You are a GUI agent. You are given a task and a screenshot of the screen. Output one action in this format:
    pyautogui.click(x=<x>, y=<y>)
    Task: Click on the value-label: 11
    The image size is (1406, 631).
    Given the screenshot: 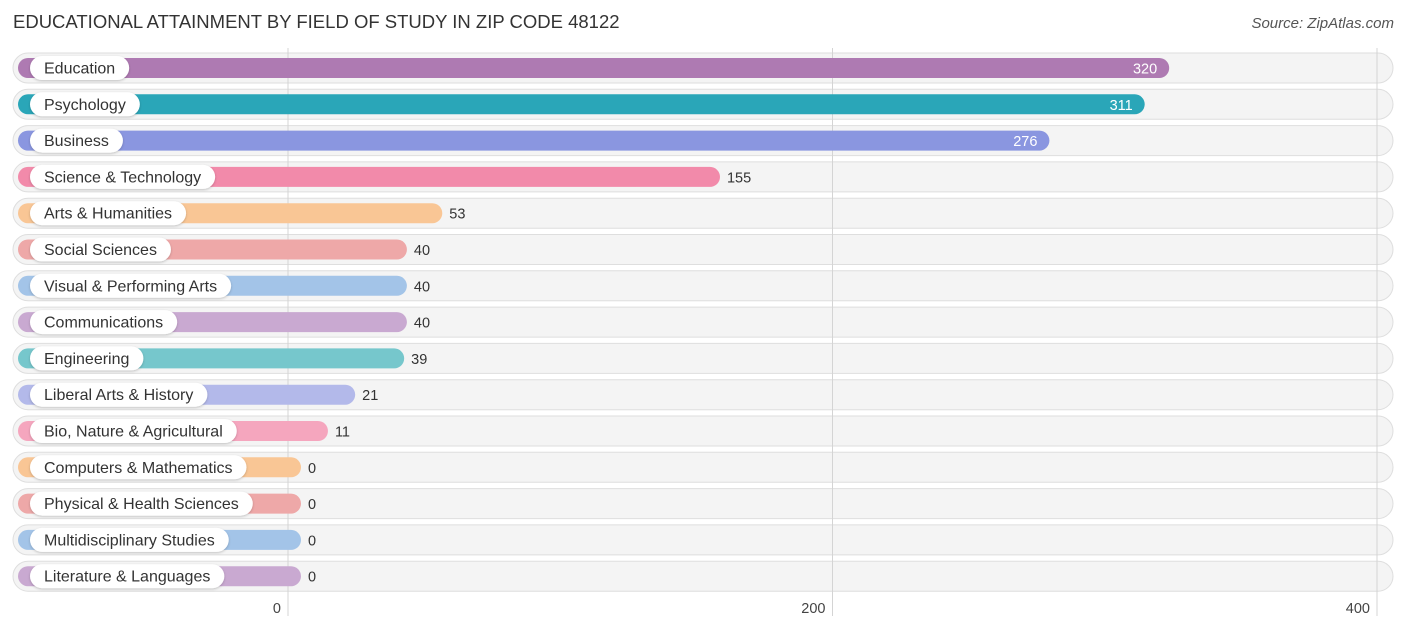 What is the action you would take?
    pyautogui.click(x=342, y=433)
    